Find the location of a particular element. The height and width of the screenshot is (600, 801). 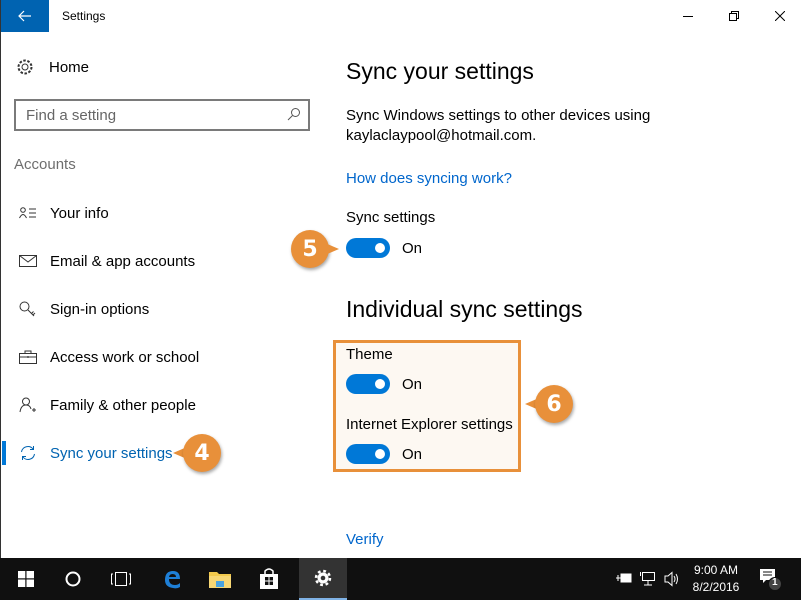

callout-number: 4 is located at coordinates (202, 453).